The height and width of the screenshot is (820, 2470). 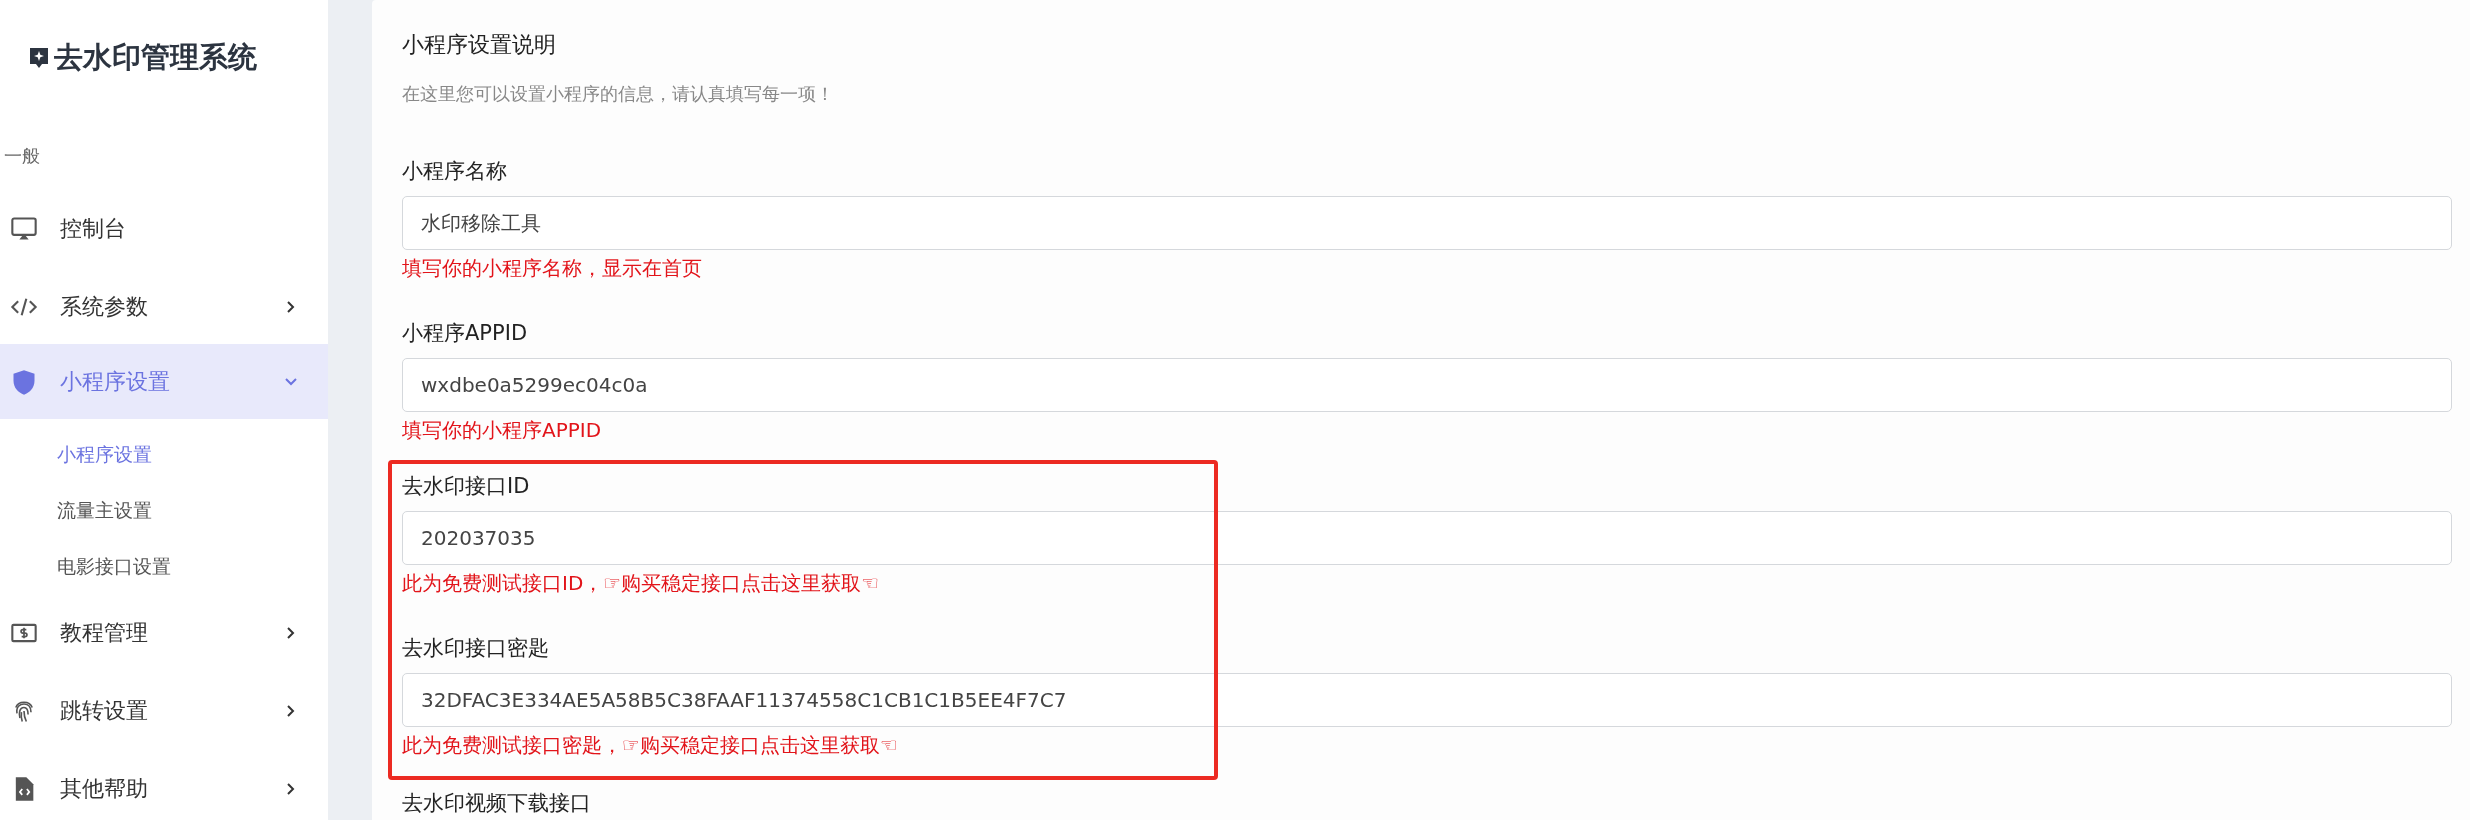 What do you see at coordinates (1427, 223) in the screenshot?
I see `input-field: 水印移除工具` at bounding box center [1427, 223].